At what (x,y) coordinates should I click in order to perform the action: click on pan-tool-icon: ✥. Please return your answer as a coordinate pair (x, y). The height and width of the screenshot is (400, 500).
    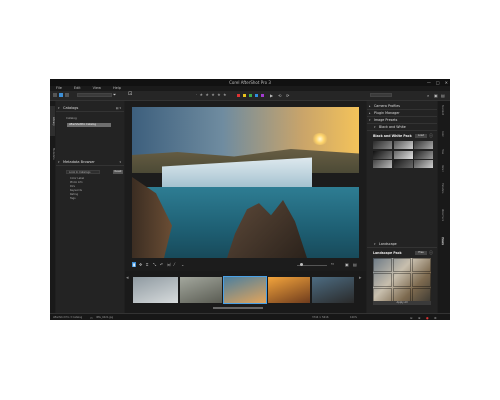
    Looking at the image, I should click on (140, 264).